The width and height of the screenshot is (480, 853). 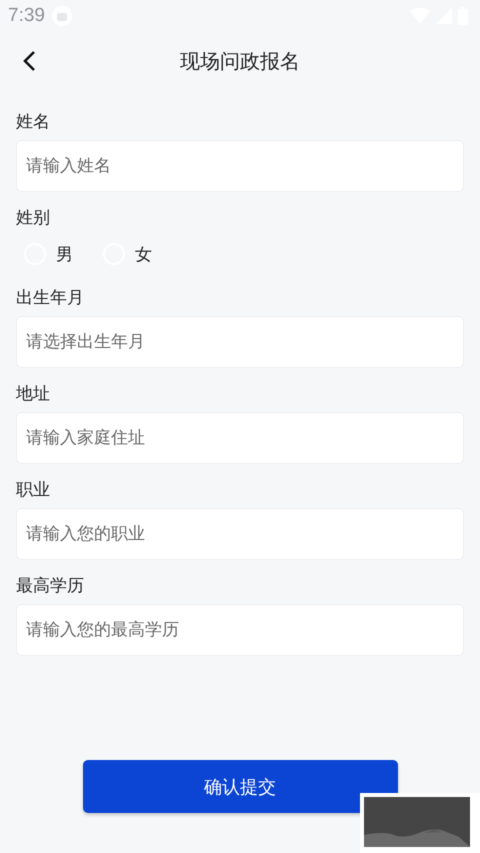 I want to click on status-time: 7:39, so click(x=26, y=16).